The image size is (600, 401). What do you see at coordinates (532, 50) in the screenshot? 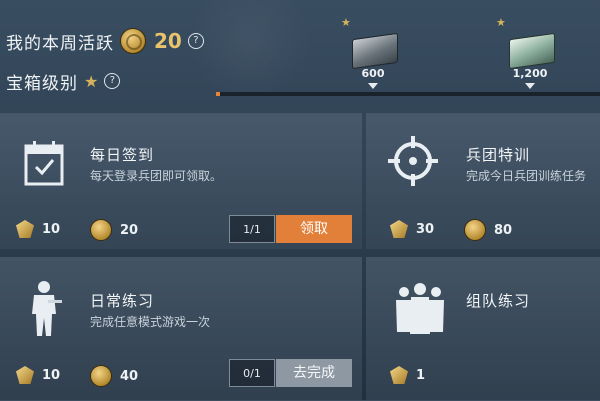
I see `chest-gold` at bounding box center [532, 50].